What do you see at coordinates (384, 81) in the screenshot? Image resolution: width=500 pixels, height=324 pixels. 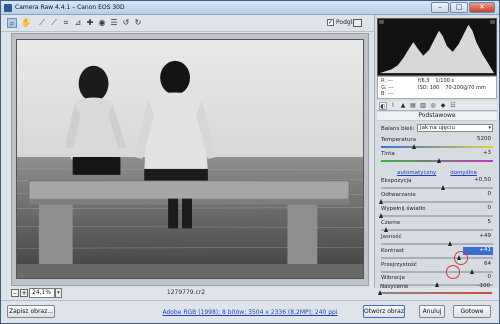 I see `r-label: R:` at bounding box center [384, 81].